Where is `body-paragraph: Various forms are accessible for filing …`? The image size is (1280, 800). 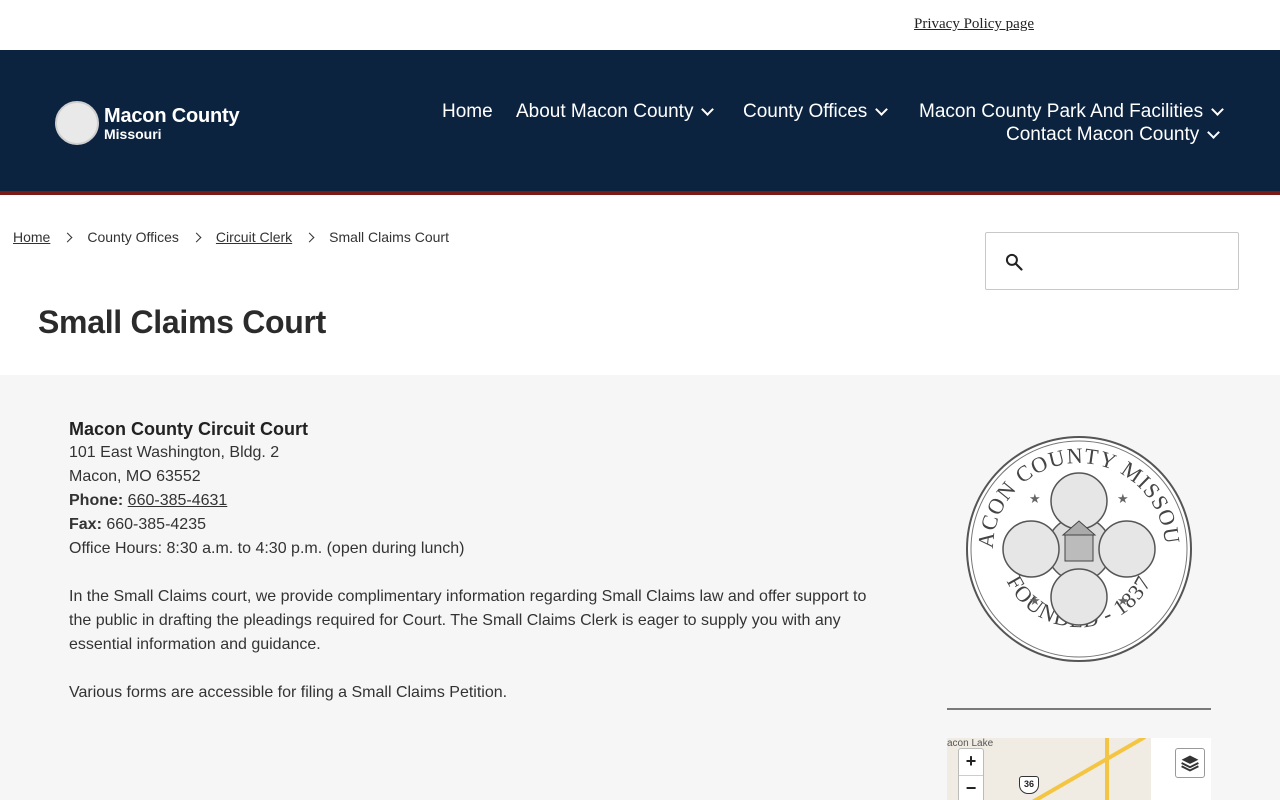
body-paragraph: Various forms are accessible for filing … is located at coordinates (288, 692).